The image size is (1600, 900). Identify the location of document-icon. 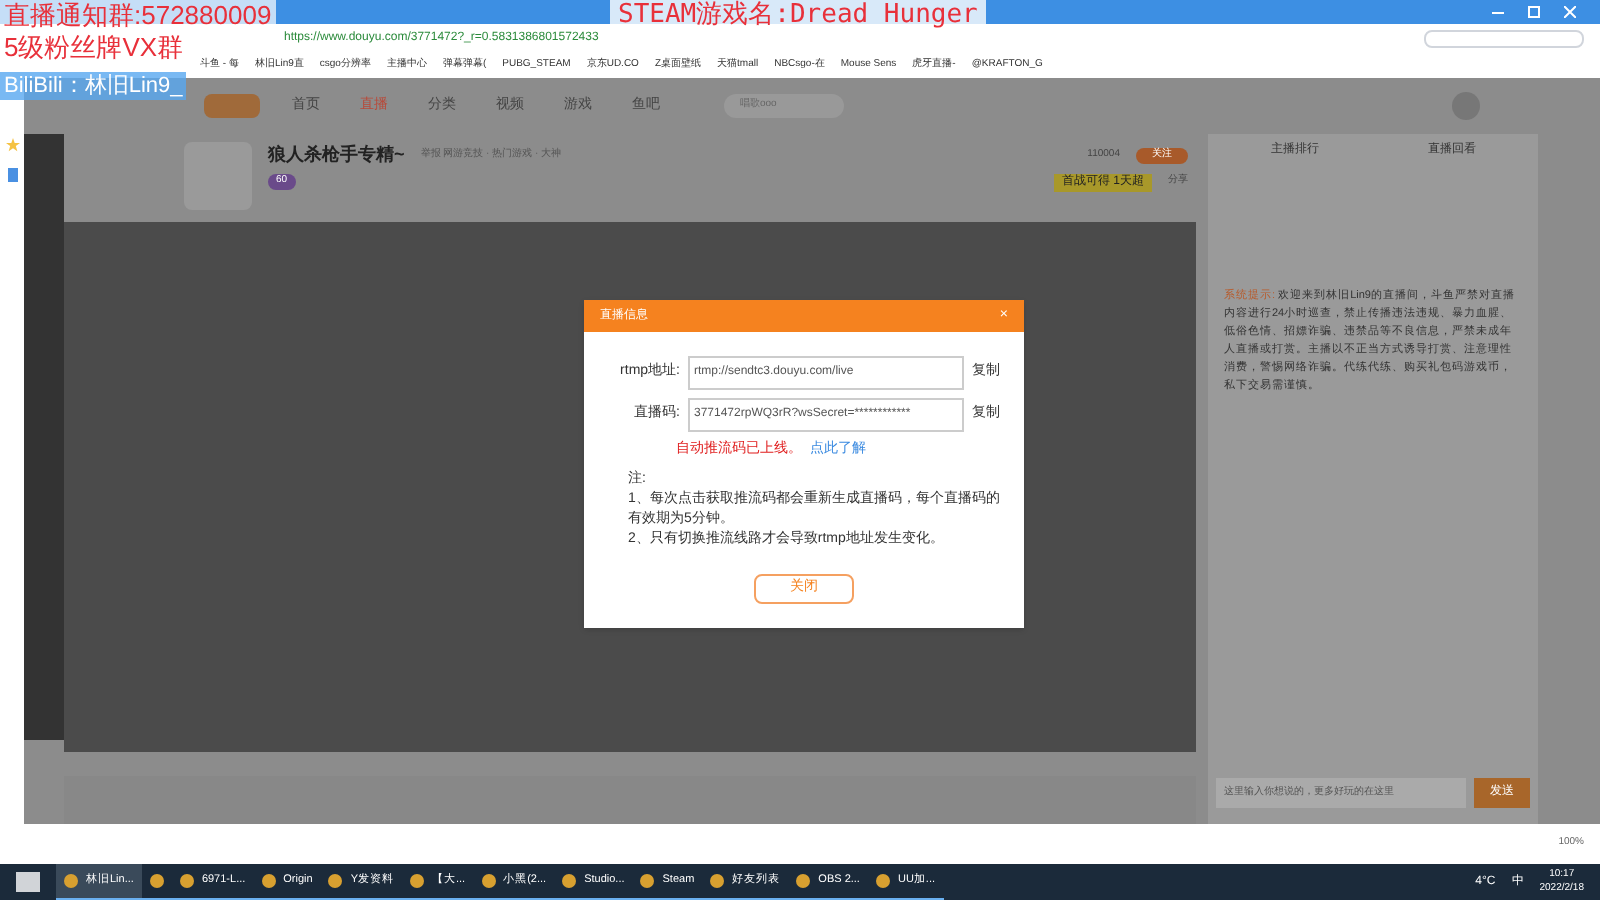
(12, 175).